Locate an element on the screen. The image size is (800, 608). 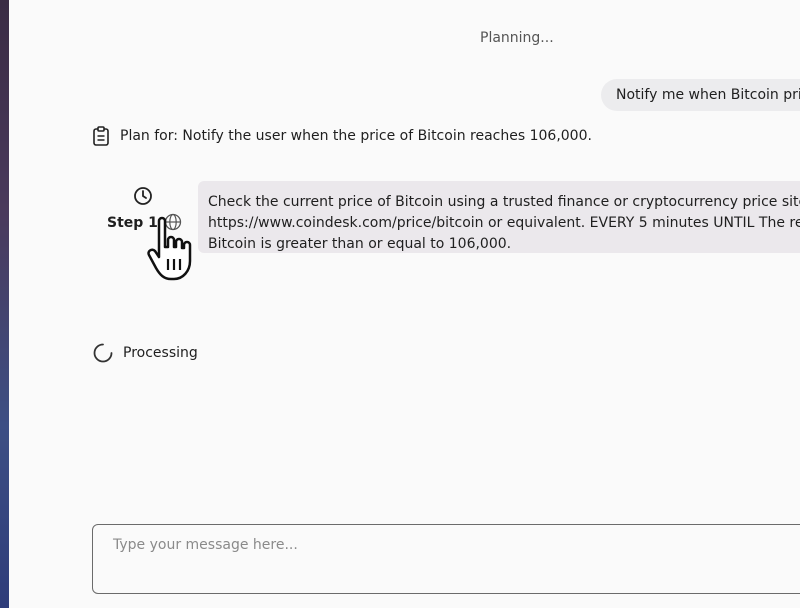
message-composer is located at coordinates (446, 559).